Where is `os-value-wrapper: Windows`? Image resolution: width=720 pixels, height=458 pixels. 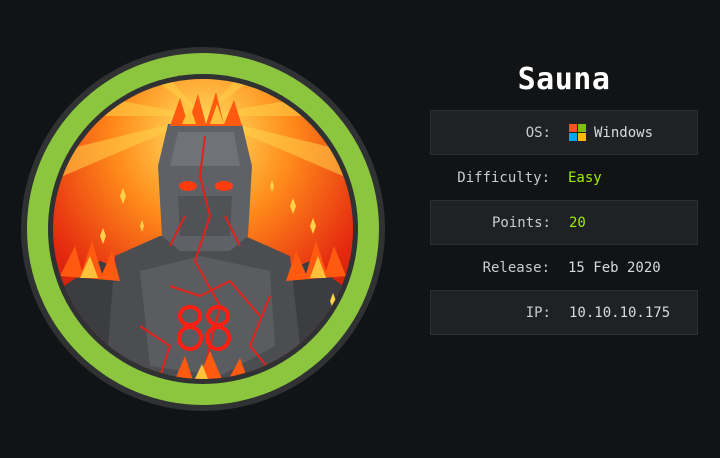
os-value-wrapper: Windows is located at coordinates (633, 132).